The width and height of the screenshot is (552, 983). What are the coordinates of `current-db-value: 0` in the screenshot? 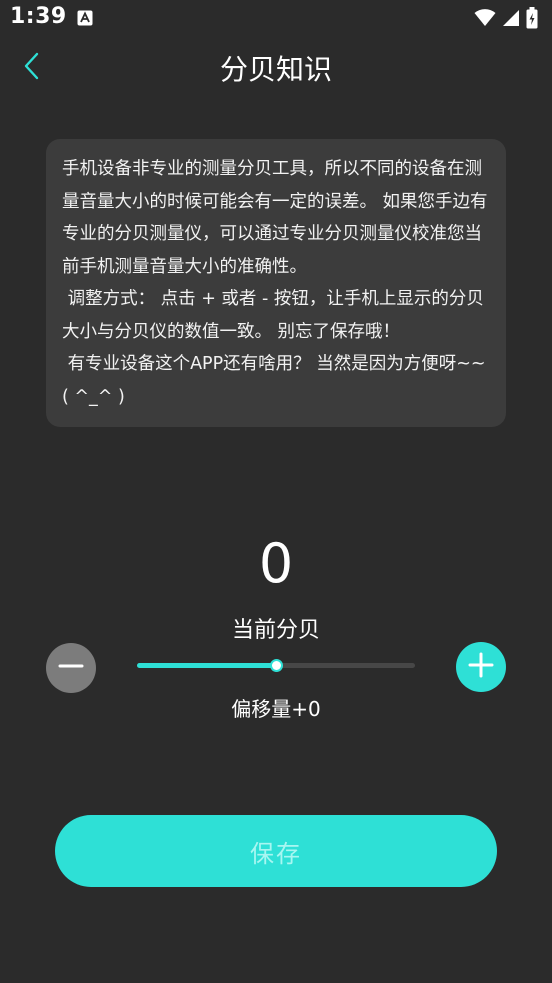 It's located at (276, 563).